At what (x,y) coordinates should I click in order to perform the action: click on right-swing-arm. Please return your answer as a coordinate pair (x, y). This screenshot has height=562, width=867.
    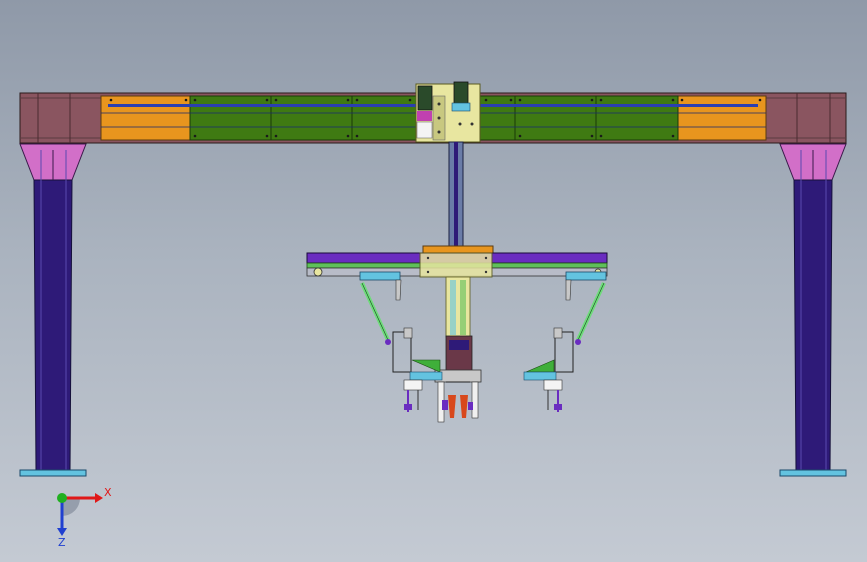
    Looking at the image, I should click on (565, 341).